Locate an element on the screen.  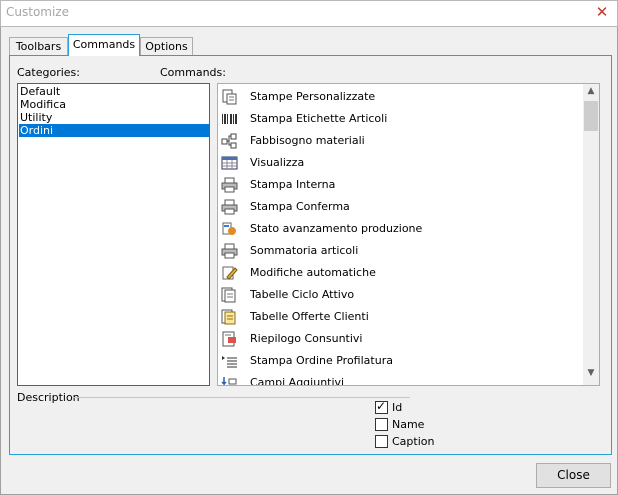
command-item: Stampa Etichette Articoli is located at coordinates (400, 119).